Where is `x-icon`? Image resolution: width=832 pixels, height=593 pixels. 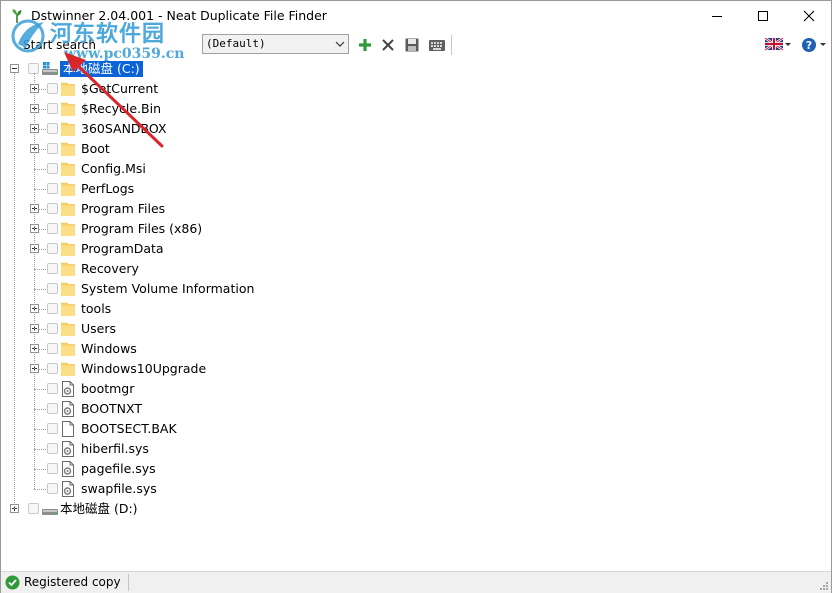 x-icon is located at coordinates (388, 45).